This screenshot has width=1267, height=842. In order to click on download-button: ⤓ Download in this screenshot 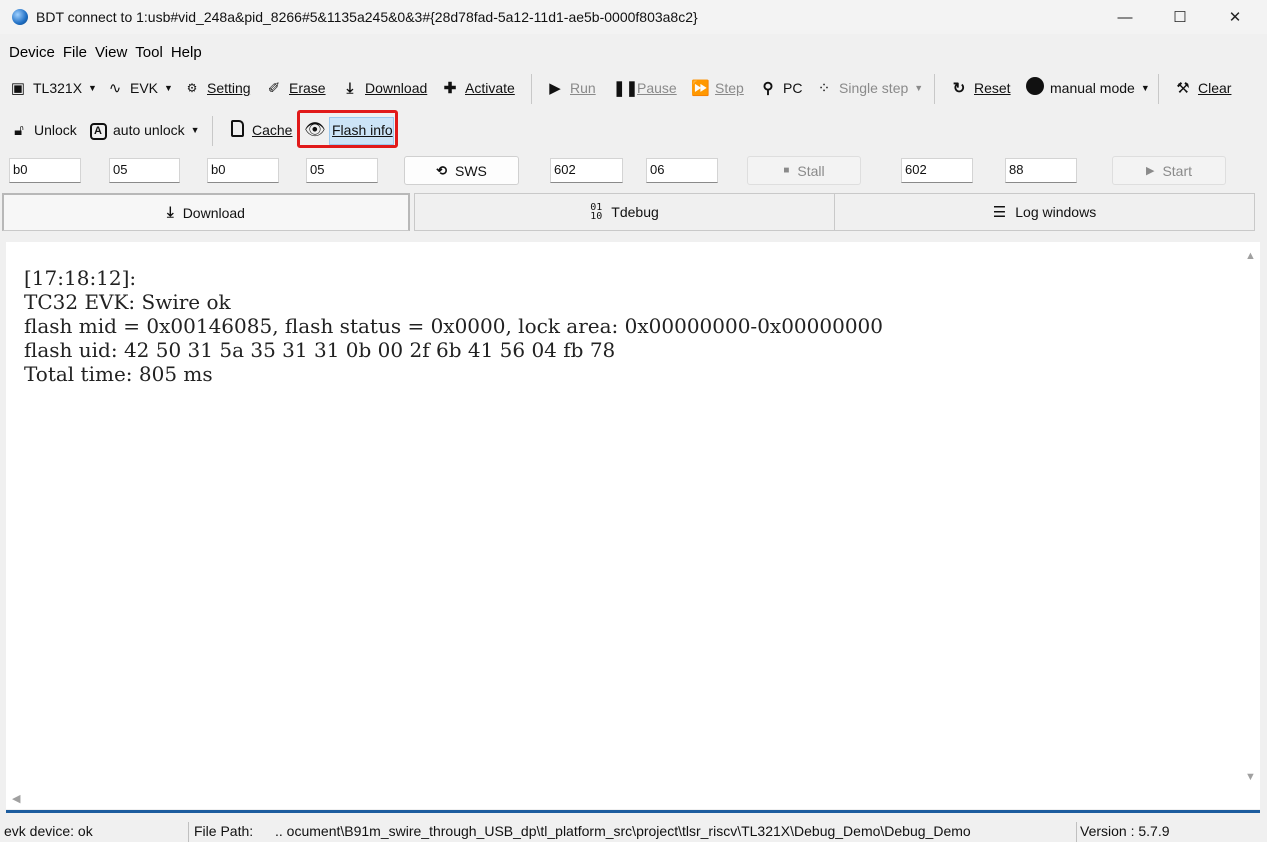, I will do `click(384, 88)`.